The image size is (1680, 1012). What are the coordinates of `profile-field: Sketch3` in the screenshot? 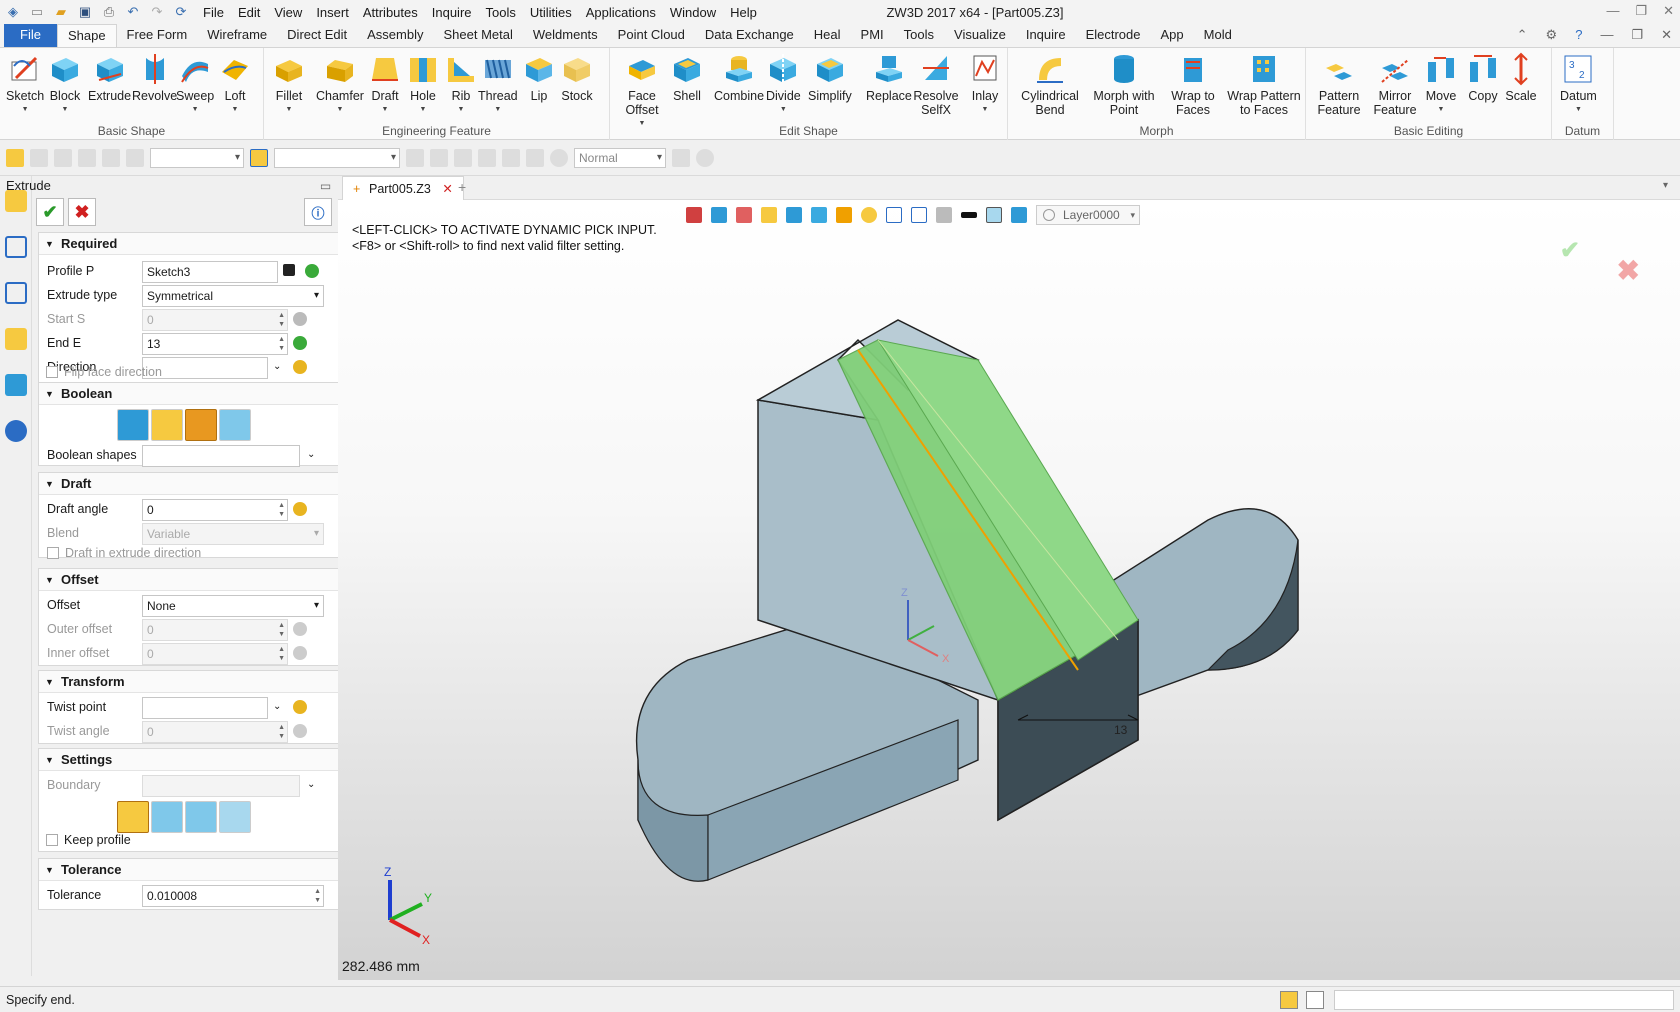 It's located at (210, 272).